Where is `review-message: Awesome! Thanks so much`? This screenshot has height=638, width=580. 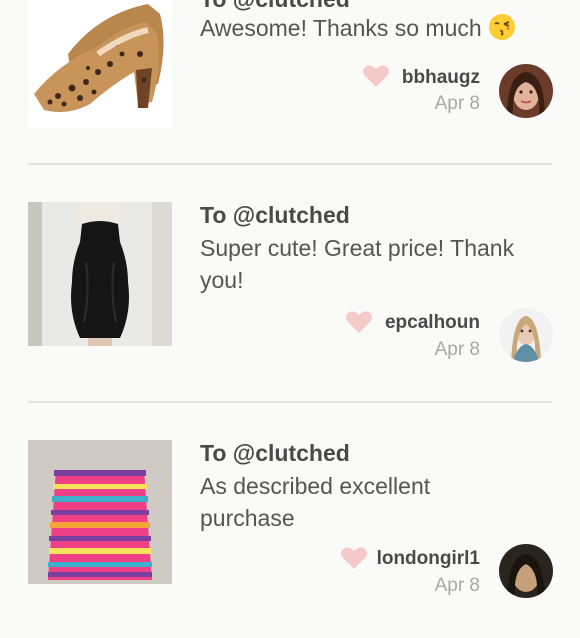 review-message: Awesome! Thanks so much is located at coordinates (380, 28).